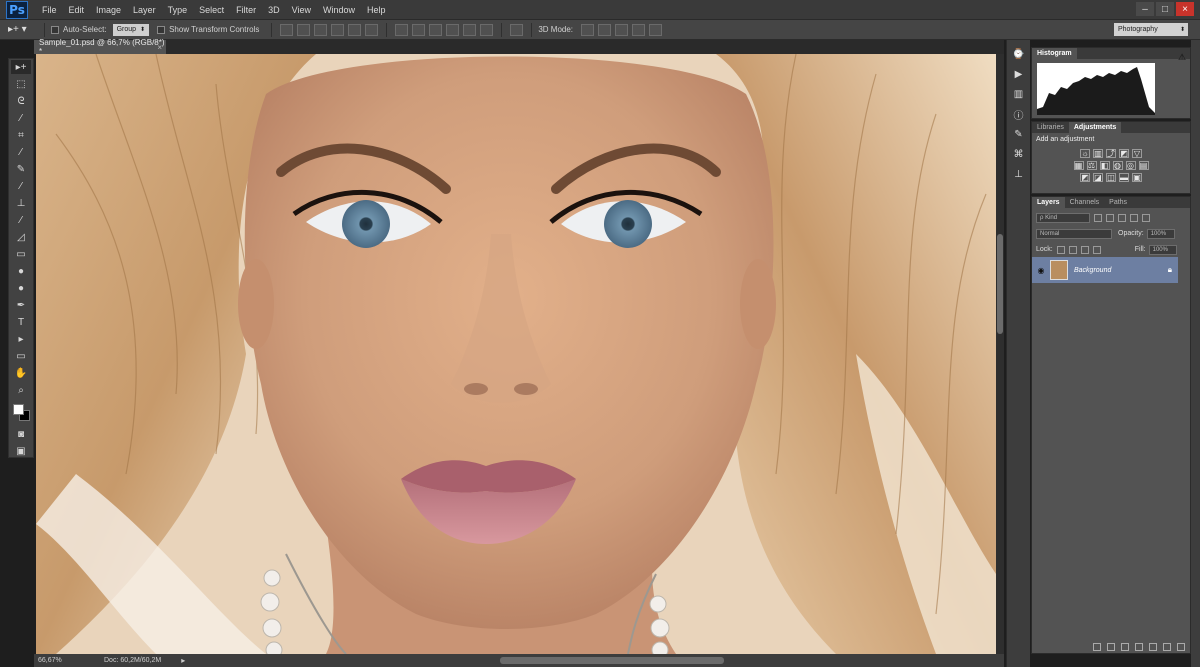 Image resolution: width=1200 pixels, height=667 pixels. Describe the element at coordinates (21, 254) in the screenshot. I see `gradient-tool-icon: ▭` at that location.